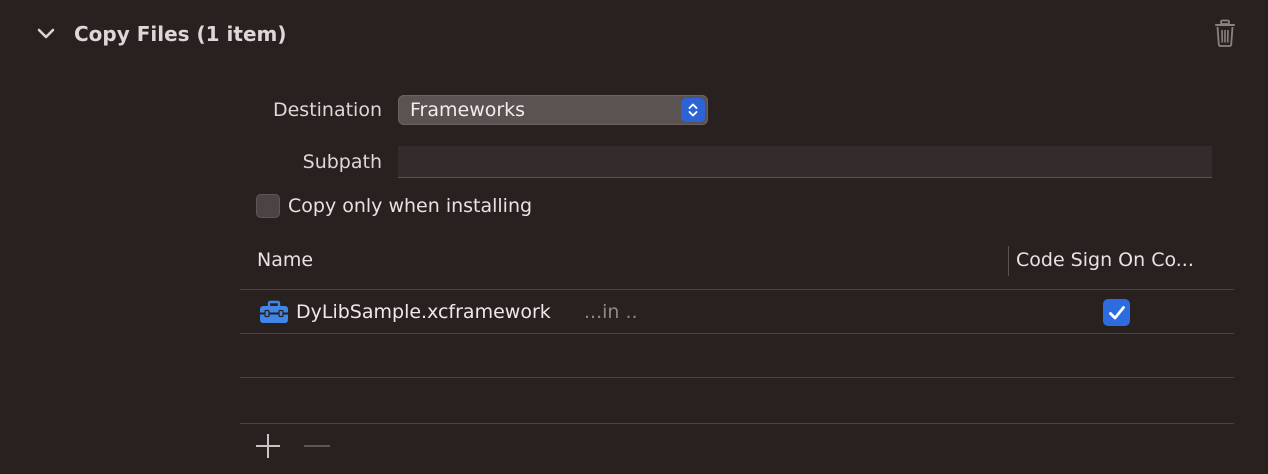 The width and height of the screenshot is (1268, 474). What do you see at coordinates (268, 206) in the screenshot?
I see `copy-only-when-installing-checkbox` at bounding box center [268, 206].